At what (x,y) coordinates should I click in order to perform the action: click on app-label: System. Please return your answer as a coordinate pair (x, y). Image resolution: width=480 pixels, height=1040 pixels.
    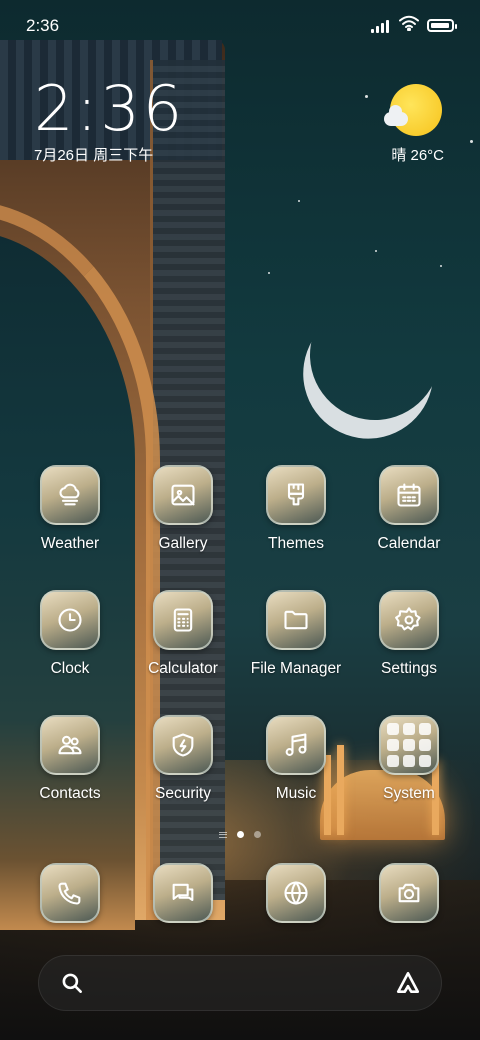
    Looking at the image, I should click on (409, 793).